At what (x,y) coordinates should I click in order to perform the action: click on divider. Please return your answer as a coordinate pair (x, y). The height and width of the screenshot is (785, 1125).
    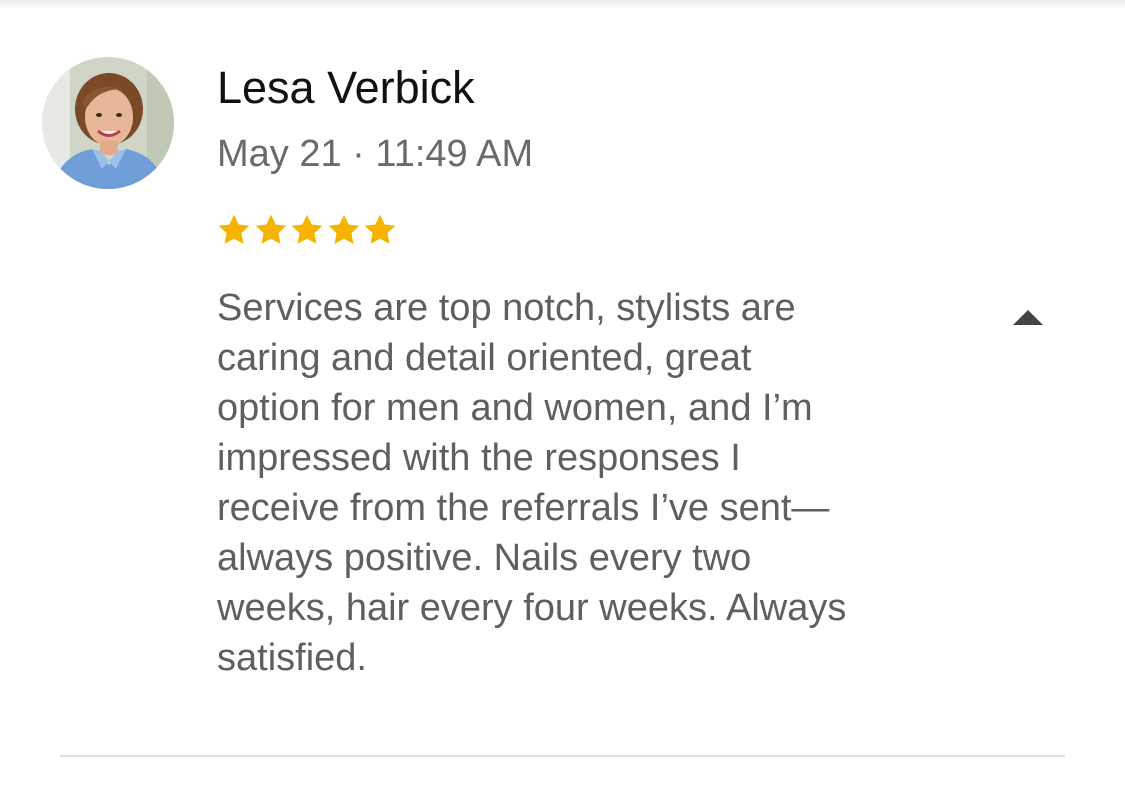
    Looking at the image, I should click on (562, 756).